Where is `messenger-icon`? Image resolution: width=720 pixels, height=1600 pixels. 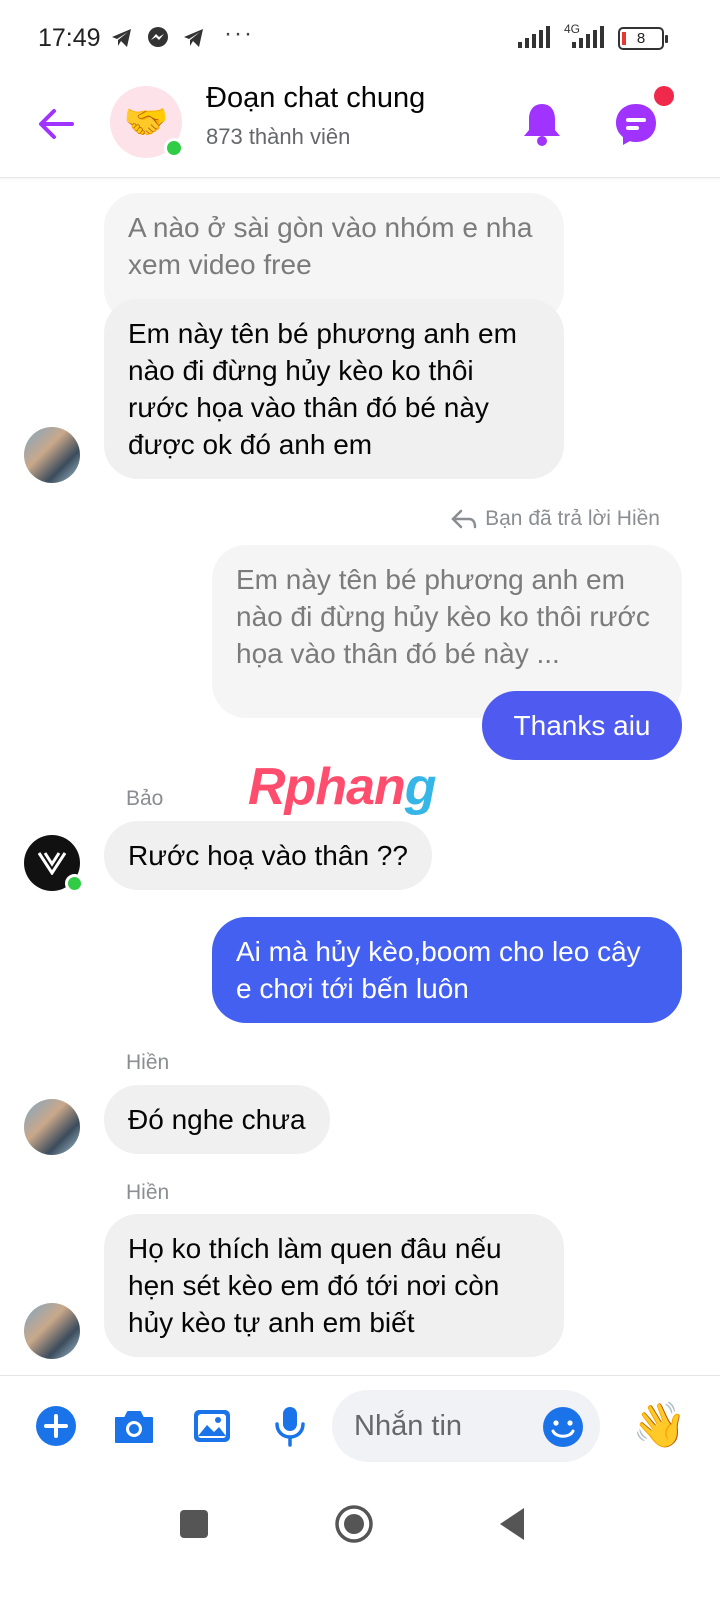 messenger-icon is located at coordinates (158, 37).